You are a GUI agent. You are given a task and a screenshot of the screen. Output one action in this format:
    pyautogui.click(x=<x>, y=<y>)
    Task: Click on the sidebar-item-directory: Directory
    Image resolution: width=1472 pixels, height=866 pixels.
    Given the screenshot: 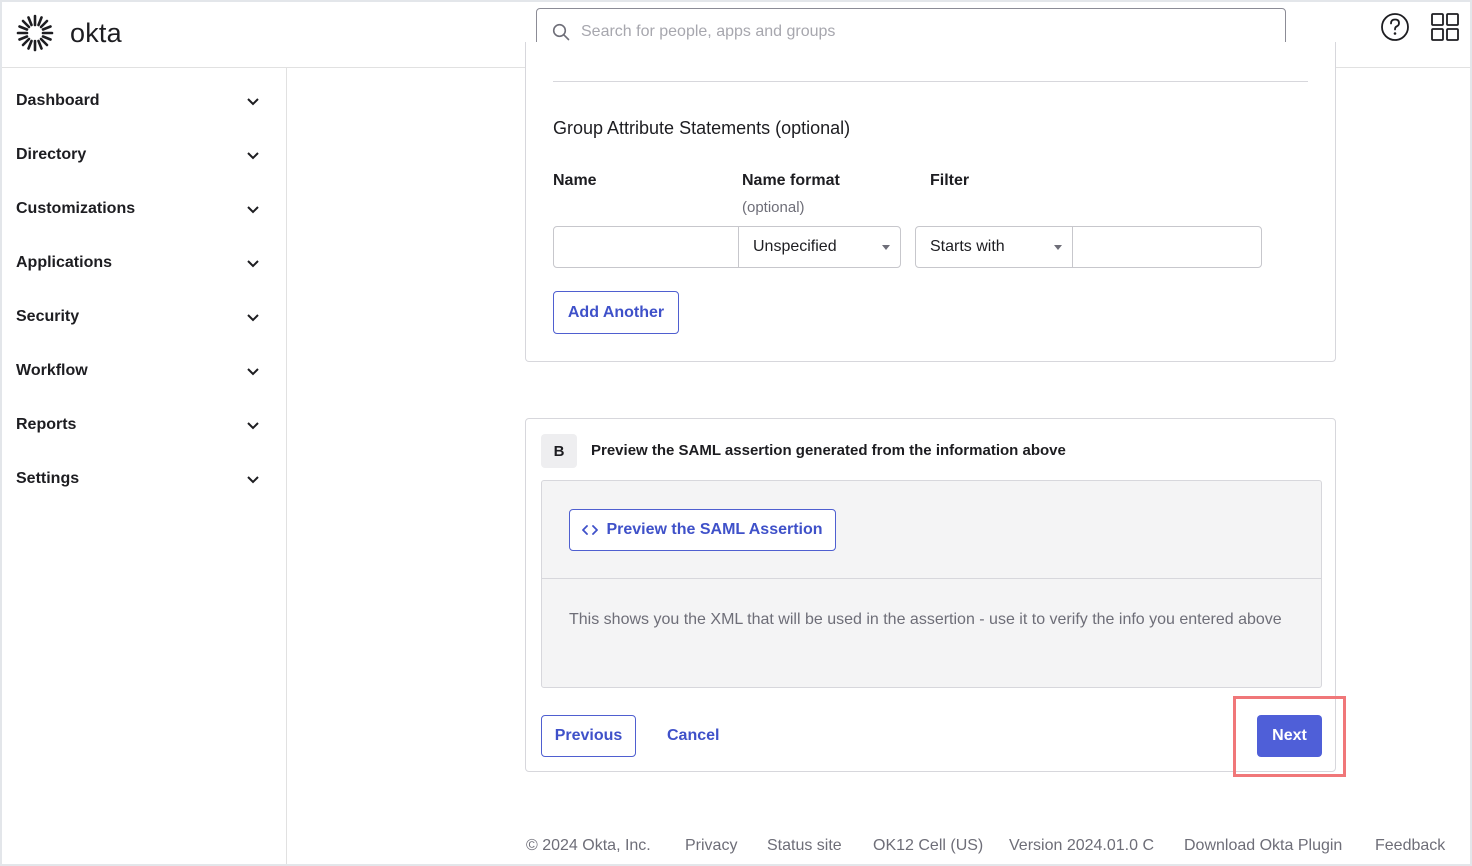 What is the action you would take?
    pyautogui.click(x=141, y=155)
    